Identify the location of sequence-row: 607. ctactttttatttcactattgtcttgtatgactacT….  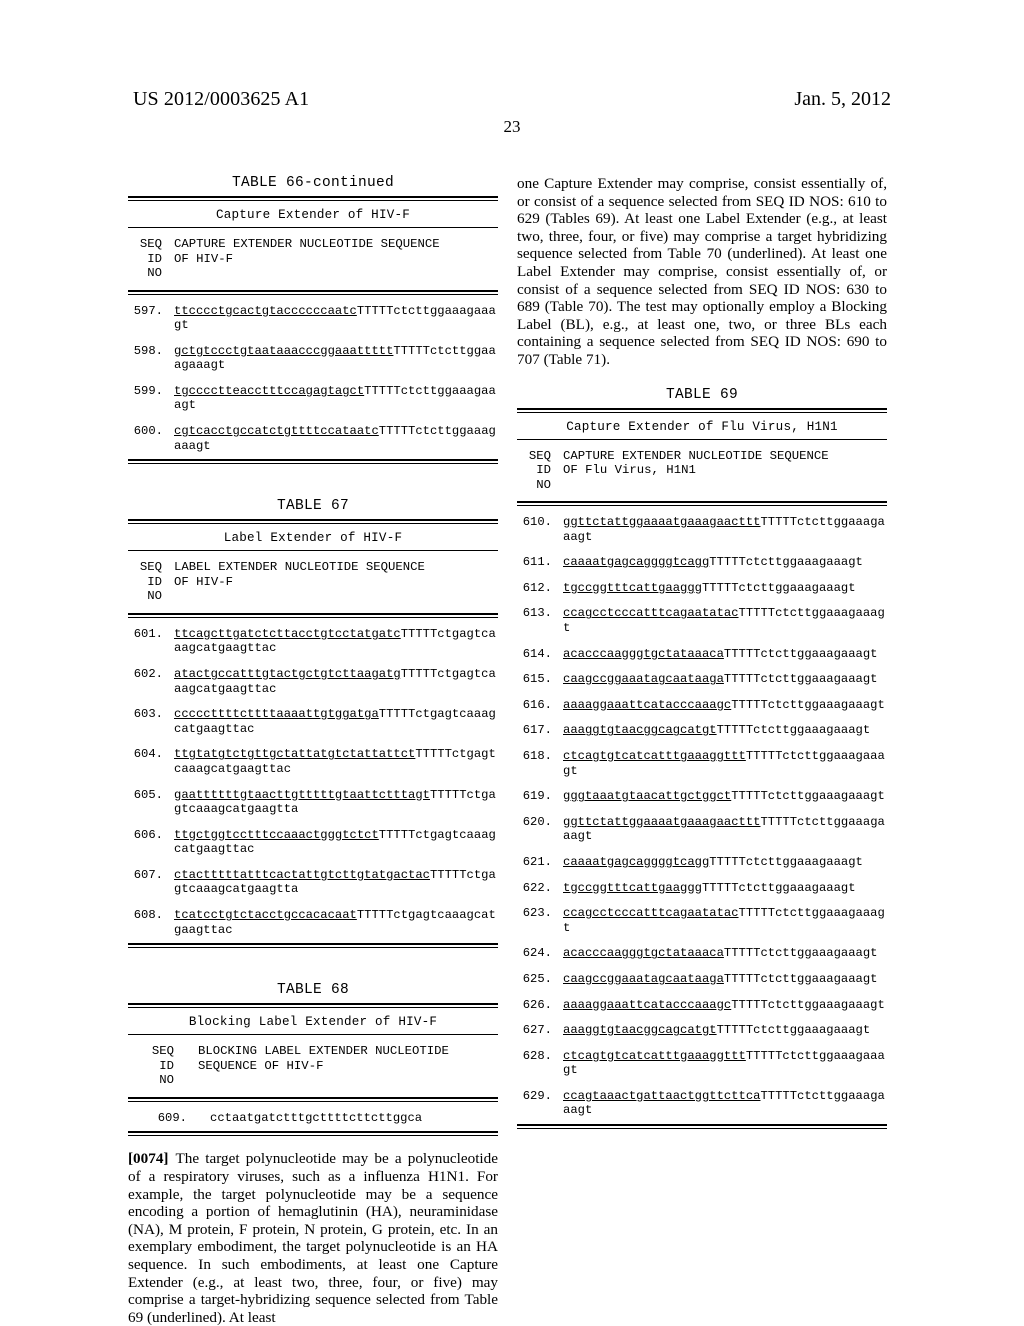
(313, 882).